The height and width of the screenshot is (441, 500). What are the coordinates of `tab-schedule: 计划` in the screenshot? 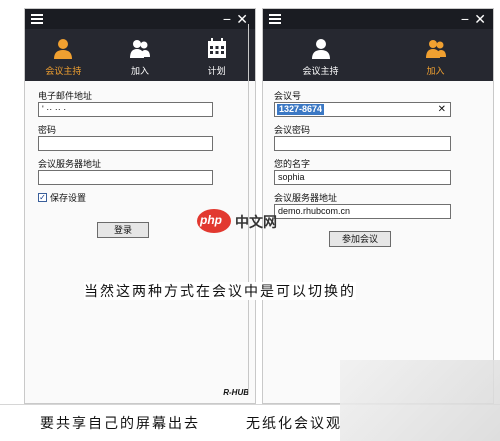 It's located at (216, 55).